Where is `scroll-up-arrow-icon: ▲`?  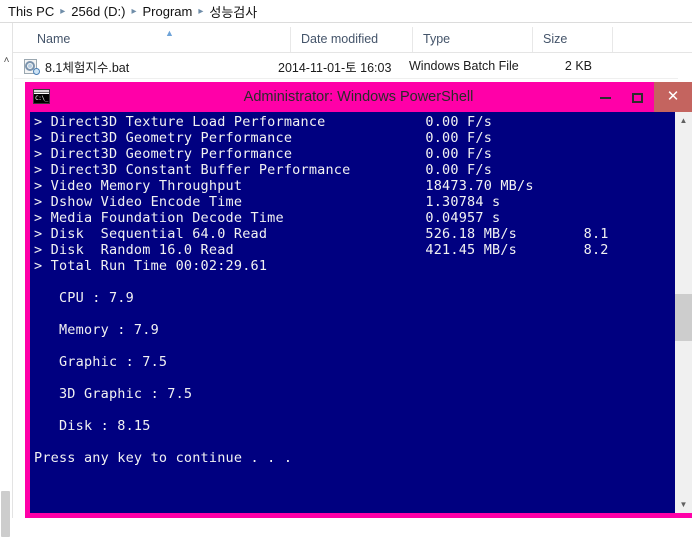 scroll-up-arrow-icon: ▲ is located at coordinates (683, 120).